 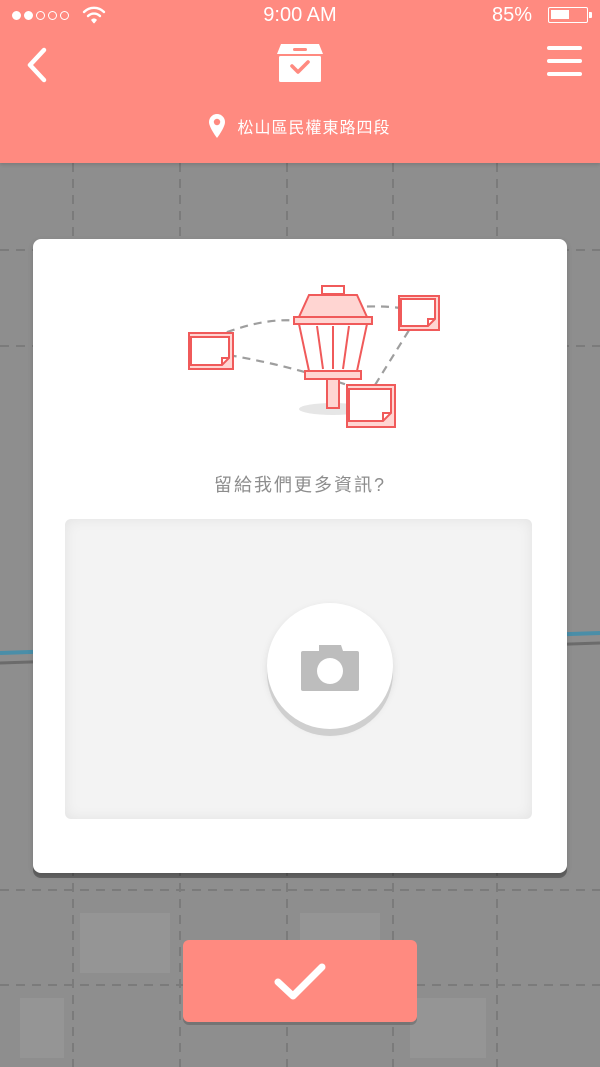 I want to click on location-text: 松山區民權東路四段, so click(x=314, y=128).